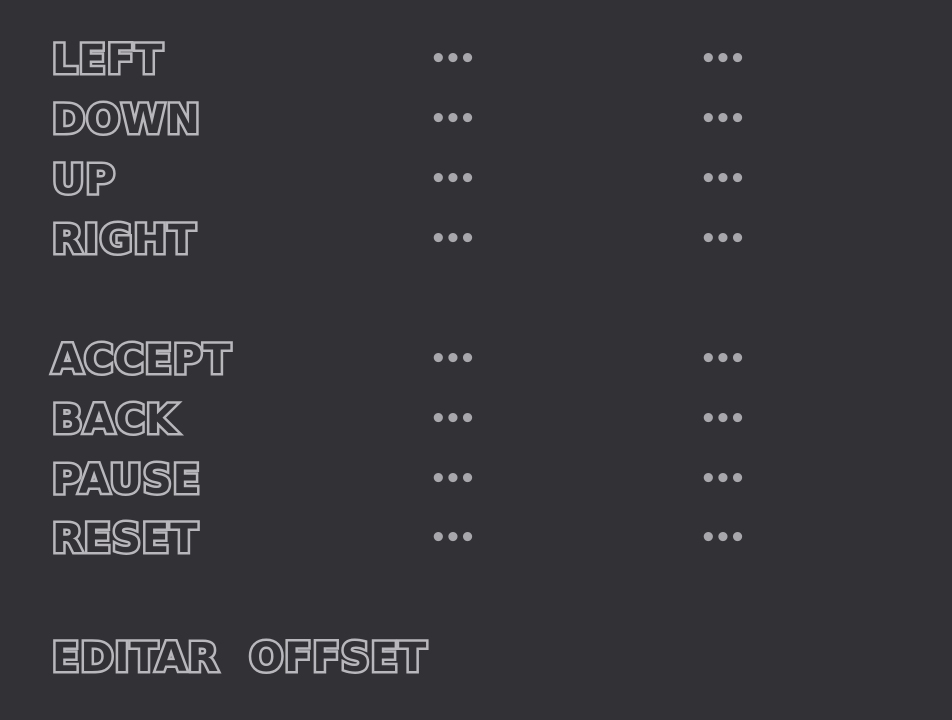 This screenshot has width=952, height=720. I want to click on control-row-right: RIGHT ••• •••, so click(476, 247).